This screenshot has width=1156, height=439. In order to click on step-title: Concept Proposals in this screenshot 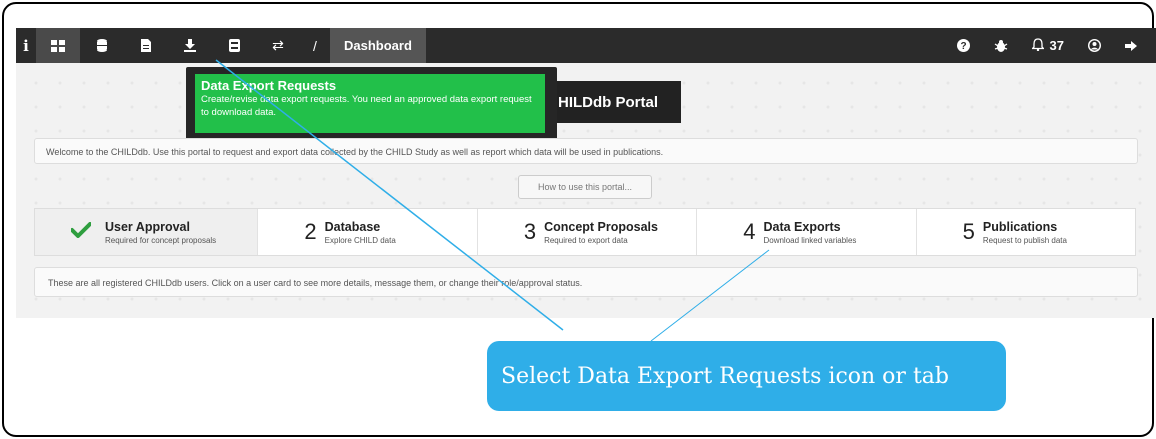, I will do `click(601, 226)`.